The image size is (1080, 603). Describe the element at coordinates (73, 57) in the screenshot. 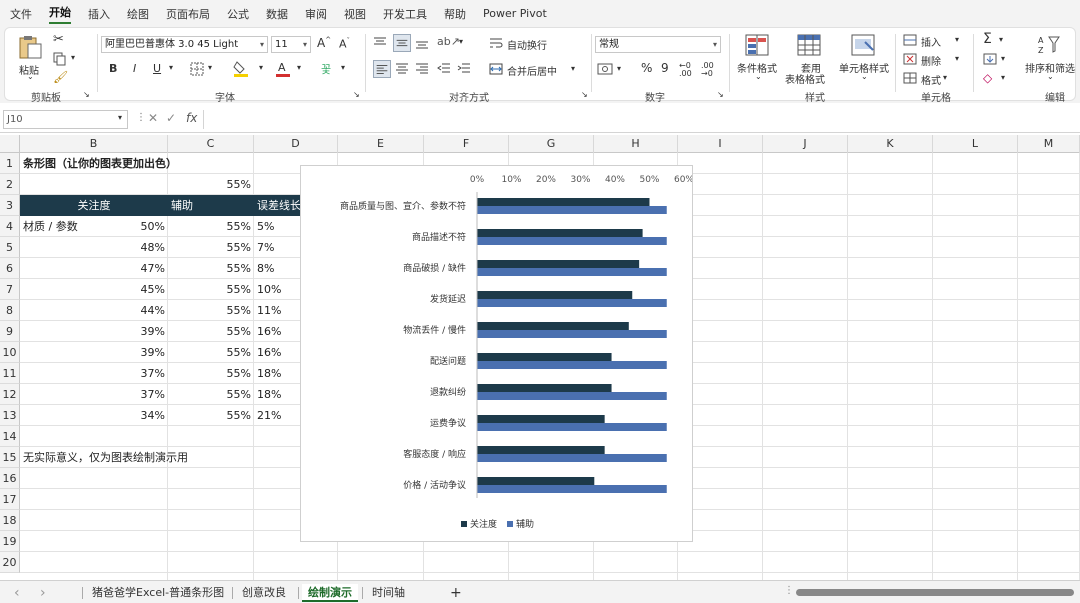

I see `copy-dropdown-icon: ▾` at that location.